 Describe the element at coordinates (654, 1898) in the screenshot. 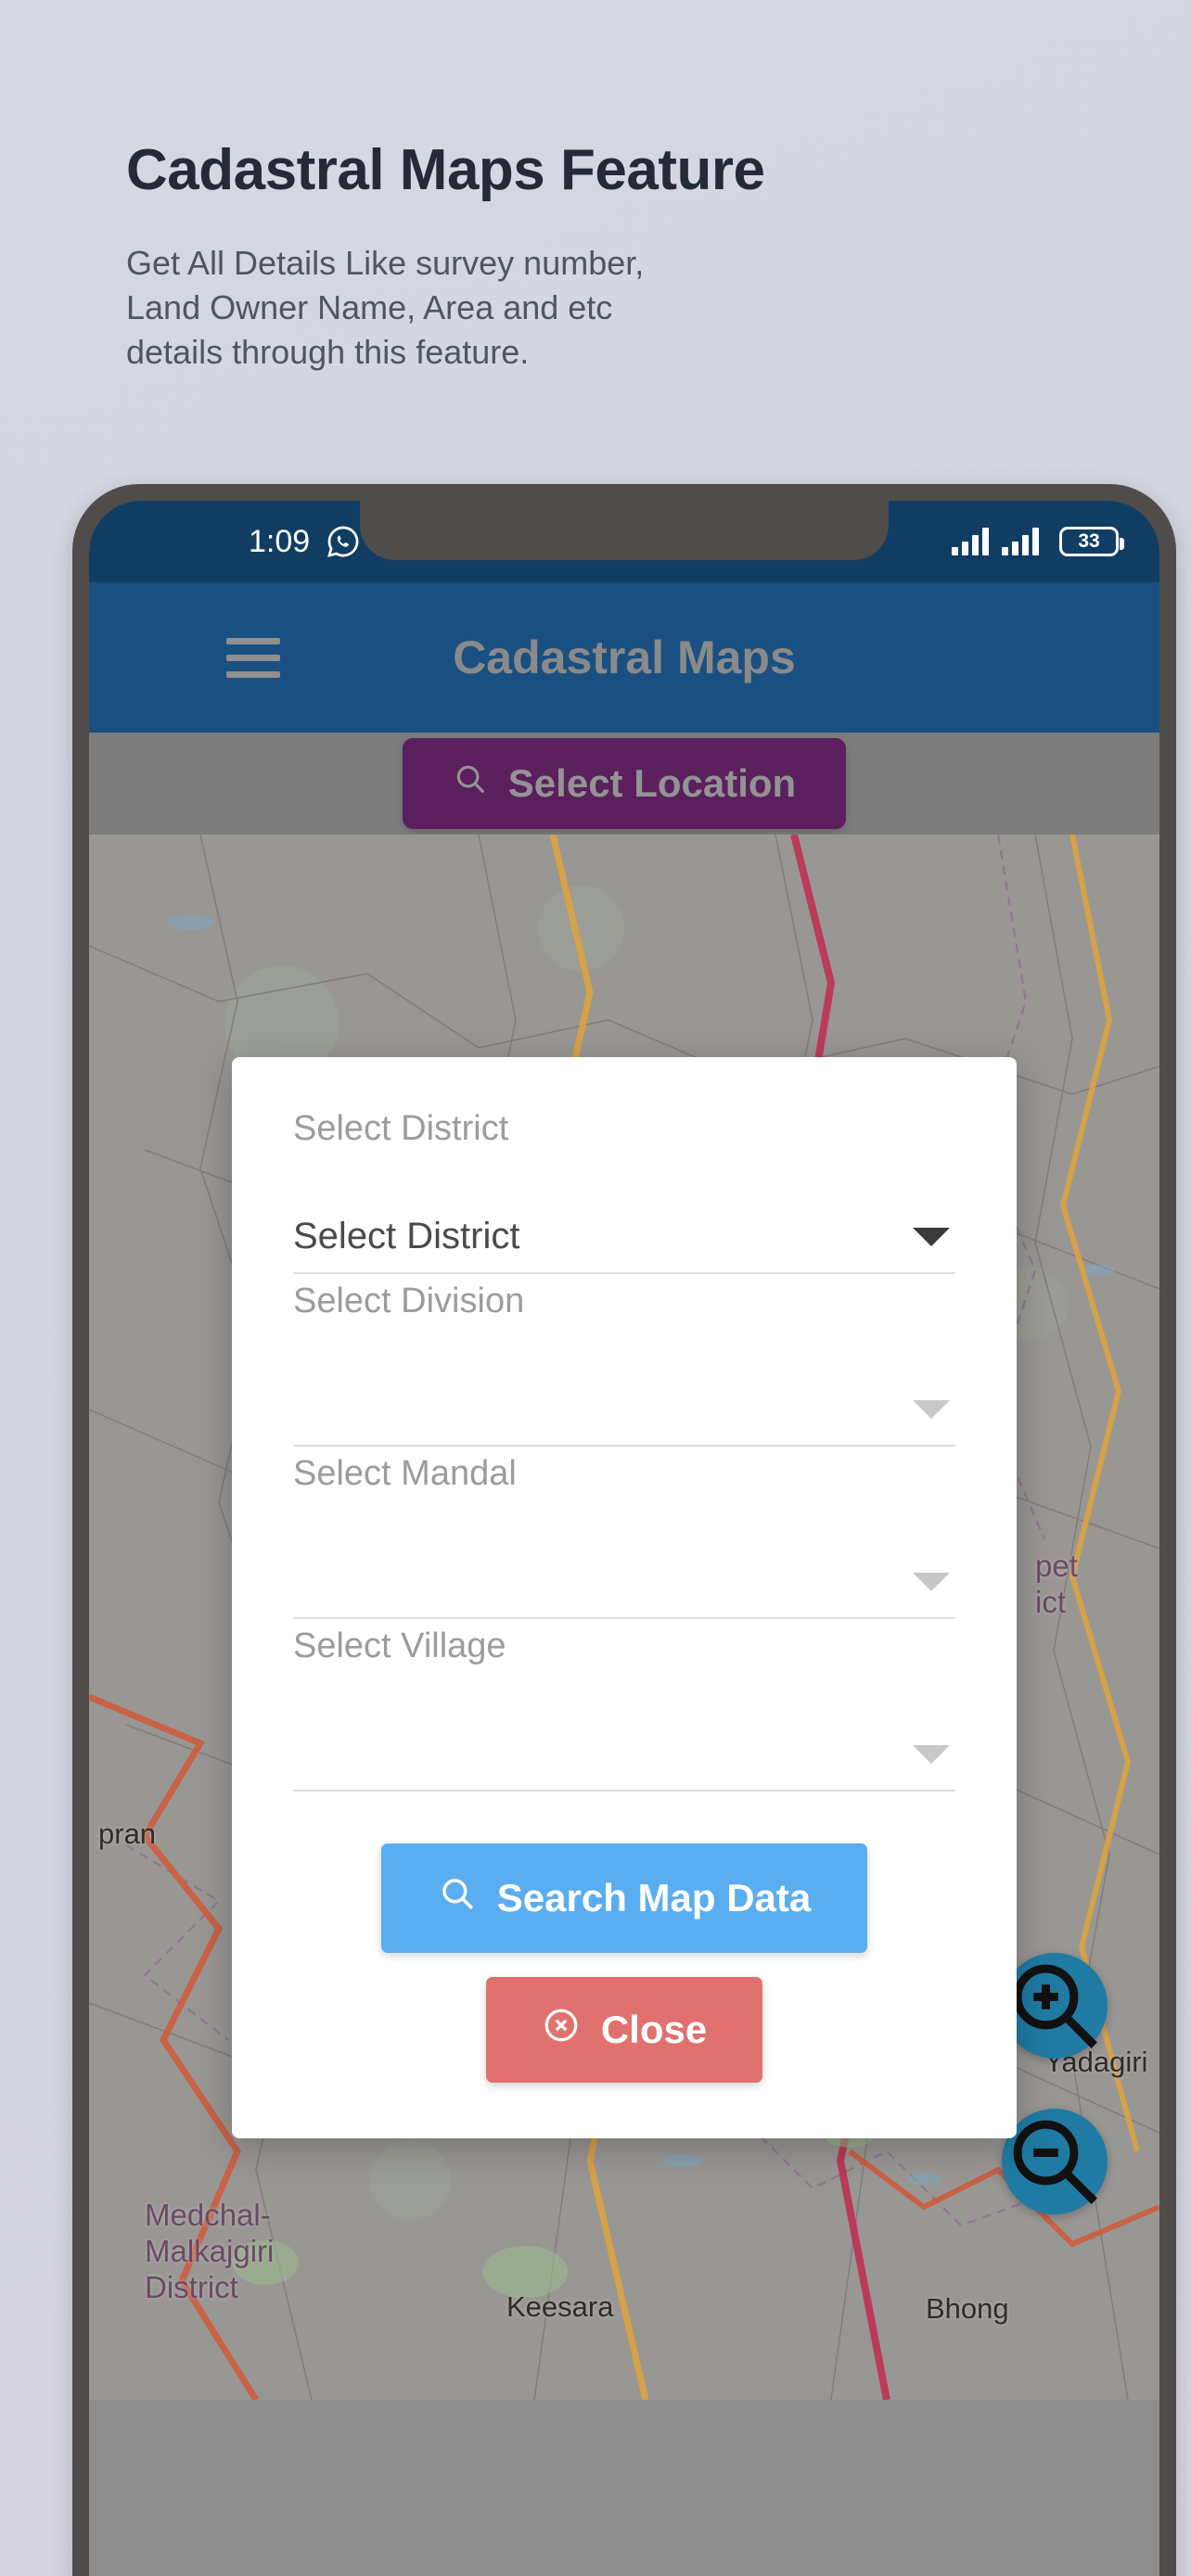

I see `search-map-data-label: Search Map Data` at that location.